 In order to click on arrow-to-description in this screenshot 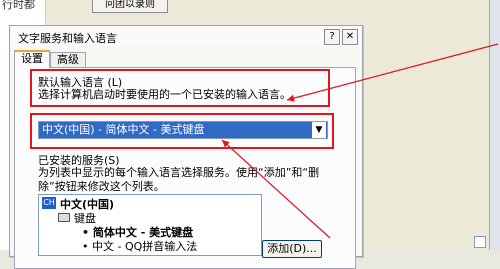, I will do `click(392, 72)`.